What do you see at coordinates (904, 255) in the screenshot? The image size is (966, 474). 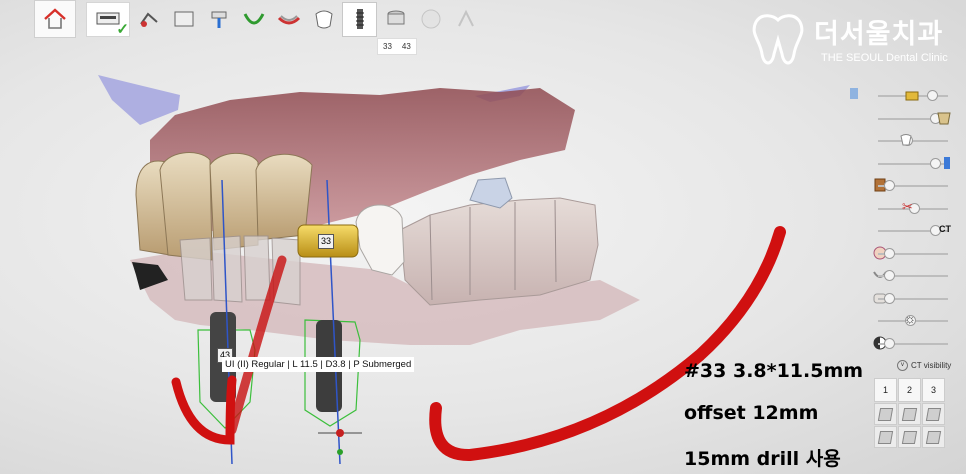 I see `face-slider` at bounding box center [904, 255].